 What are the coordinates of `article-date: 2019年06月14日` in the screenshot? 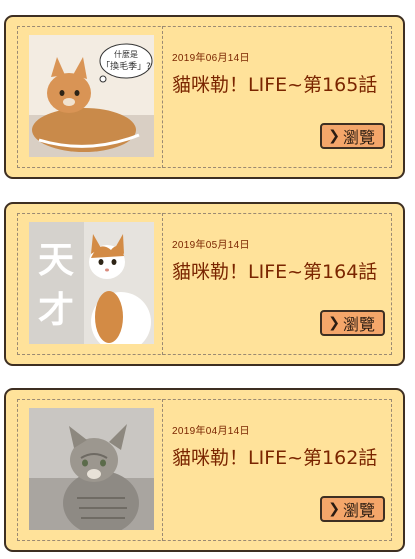 It's located at (211, 58).